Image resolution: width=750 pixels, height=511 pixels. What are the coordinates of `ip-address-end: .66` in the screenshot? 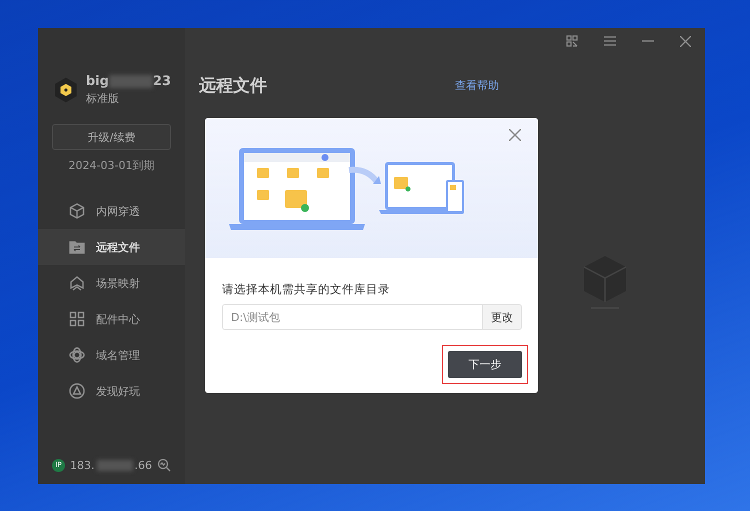 It's located at (143, 465).